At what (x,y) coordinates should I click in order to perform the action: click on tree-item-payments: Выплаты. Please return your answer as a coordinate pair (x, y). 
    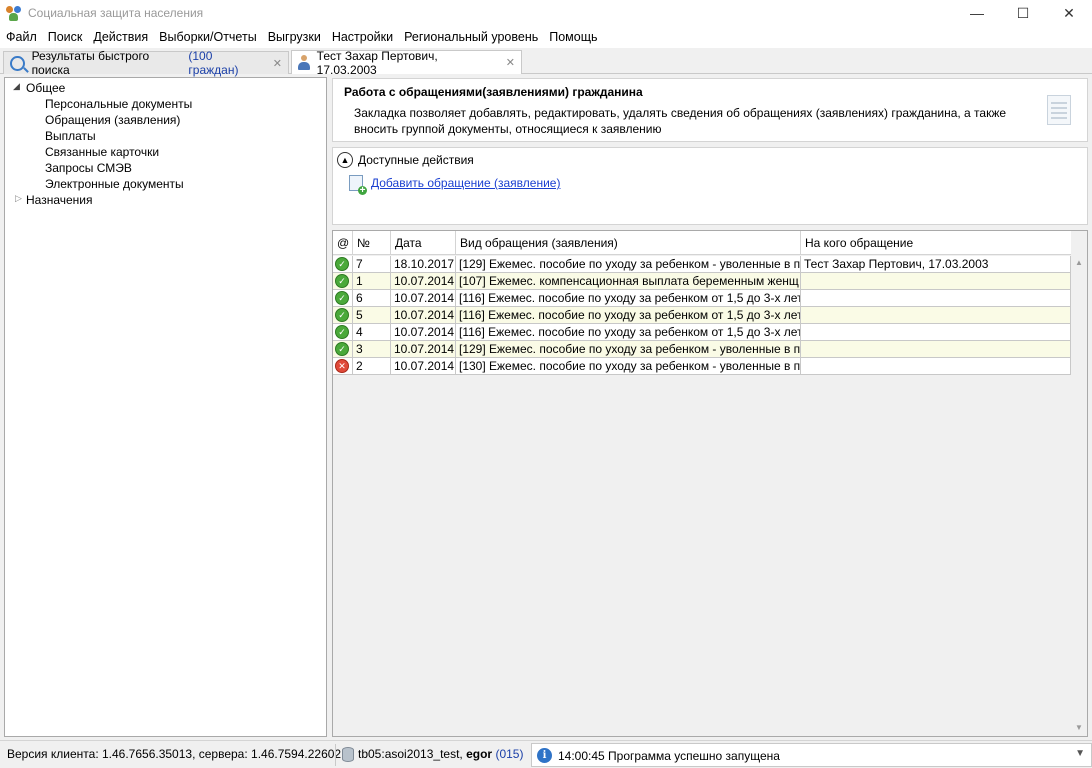
    Looking at the image, I should click on (70, 136).